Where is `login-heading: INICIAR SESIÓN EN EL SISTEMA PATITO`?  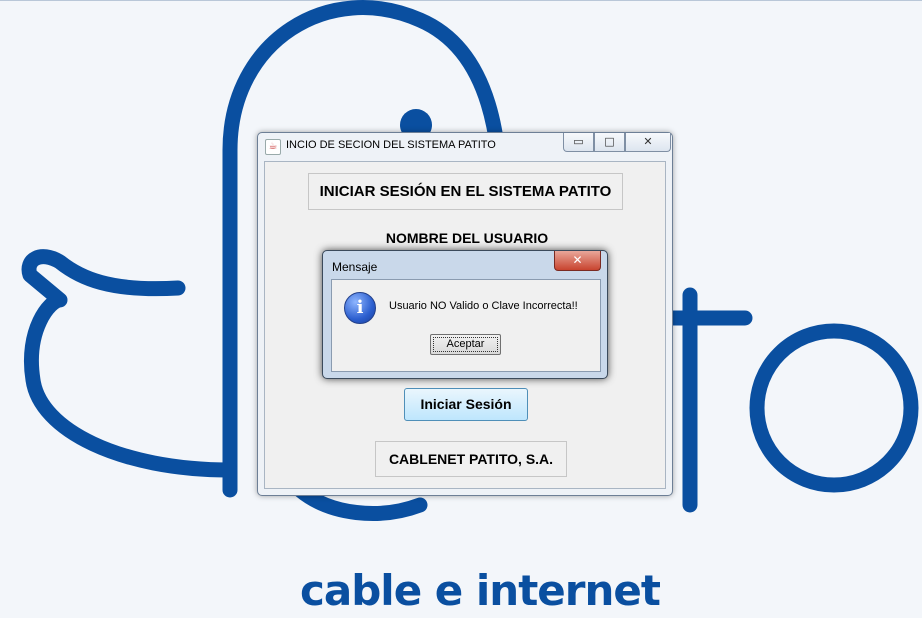
login-heading: INICIAR SESIÓN EN EL SISTEMA PATITO is located at coordinates (465, 191).